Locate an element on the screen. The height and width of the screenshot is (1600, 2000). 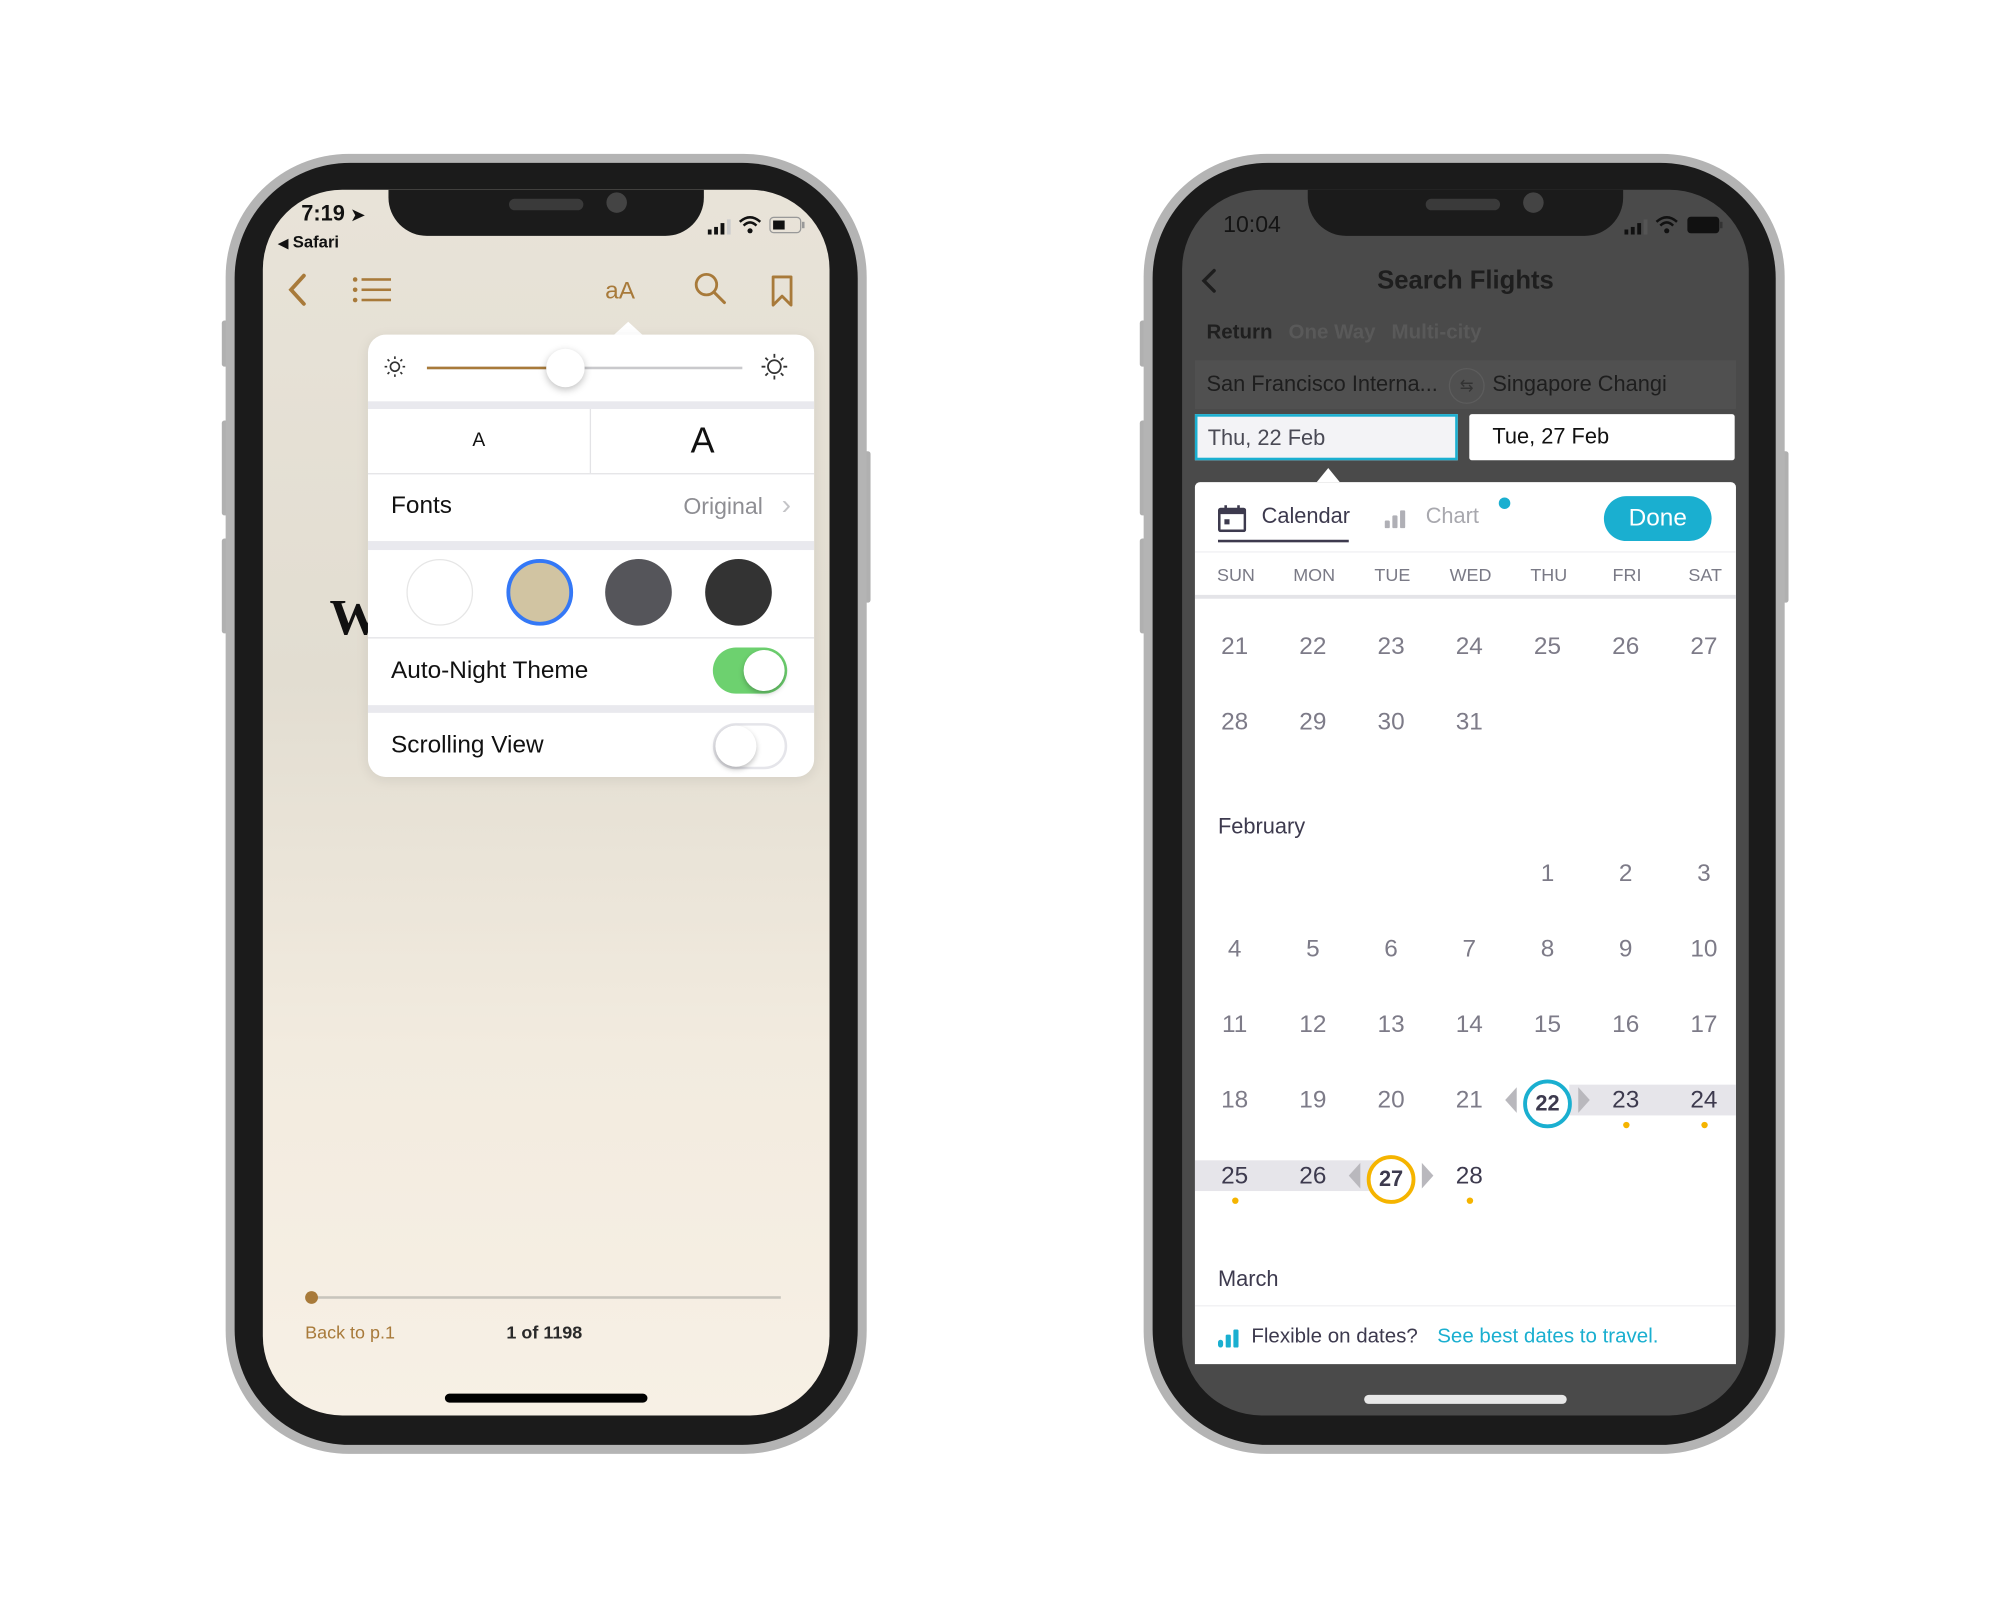
decrease-font-button: A is located at coordinates (479, 441).